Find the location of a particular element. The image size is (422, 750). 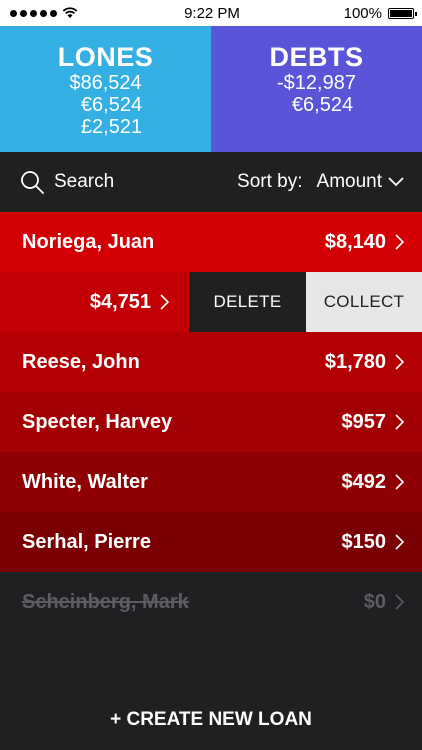

loan-amount: $492 is located at coordinates (364, 481).